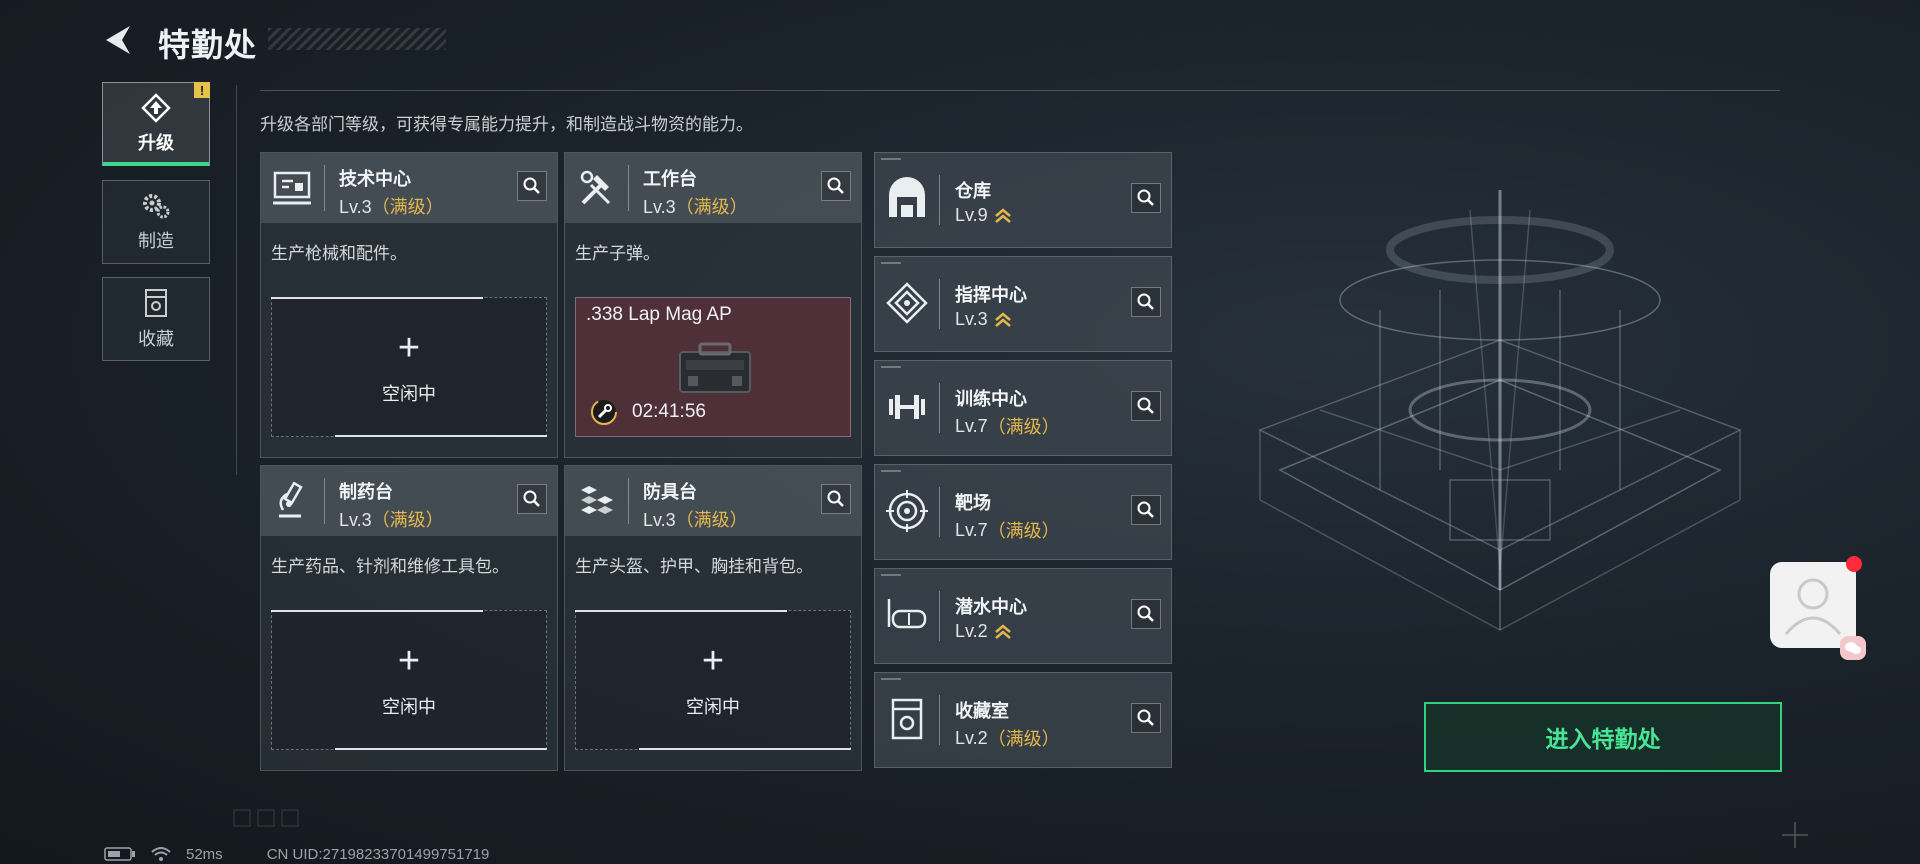 The height and width of the screenshot is (864, 1920). What do you see at coordinates (907, 407) in the screenshot?
I see `dumbbell-icon` at bounding box center [907, 407].